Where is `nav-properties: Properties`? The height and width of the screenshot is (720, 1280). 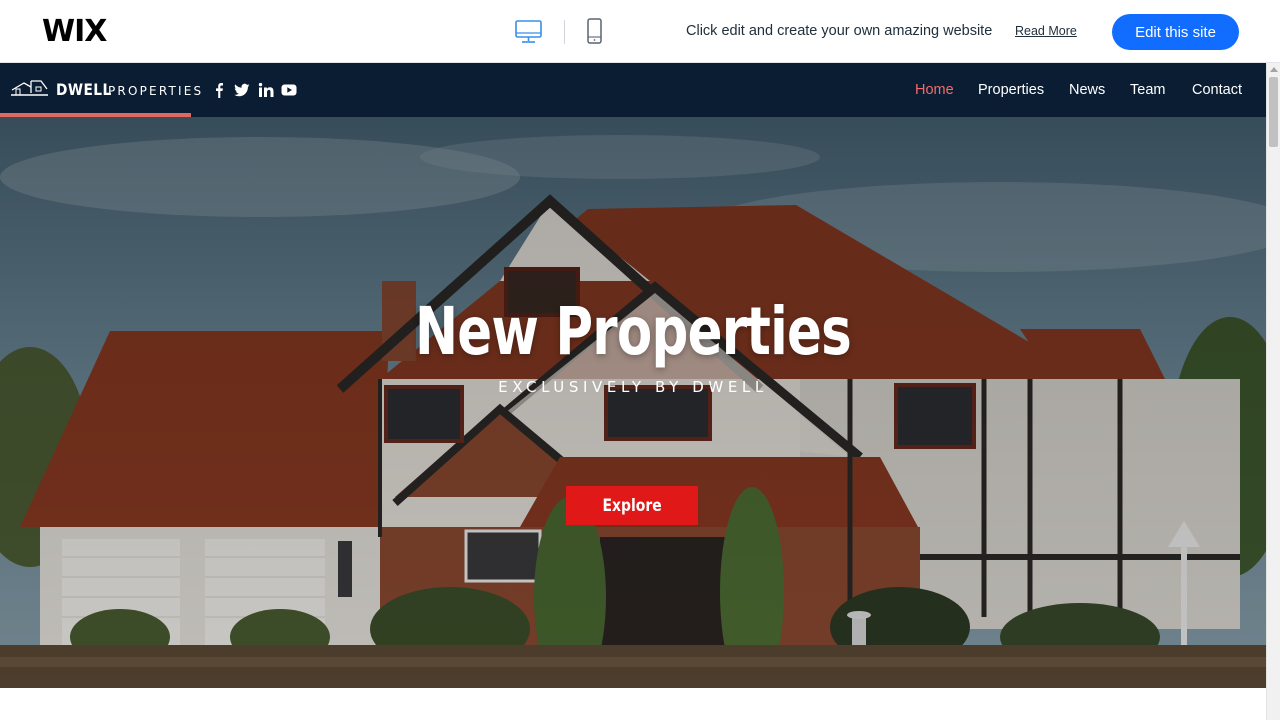
nav-properties: Properties is located at coordinates (1011, 90).